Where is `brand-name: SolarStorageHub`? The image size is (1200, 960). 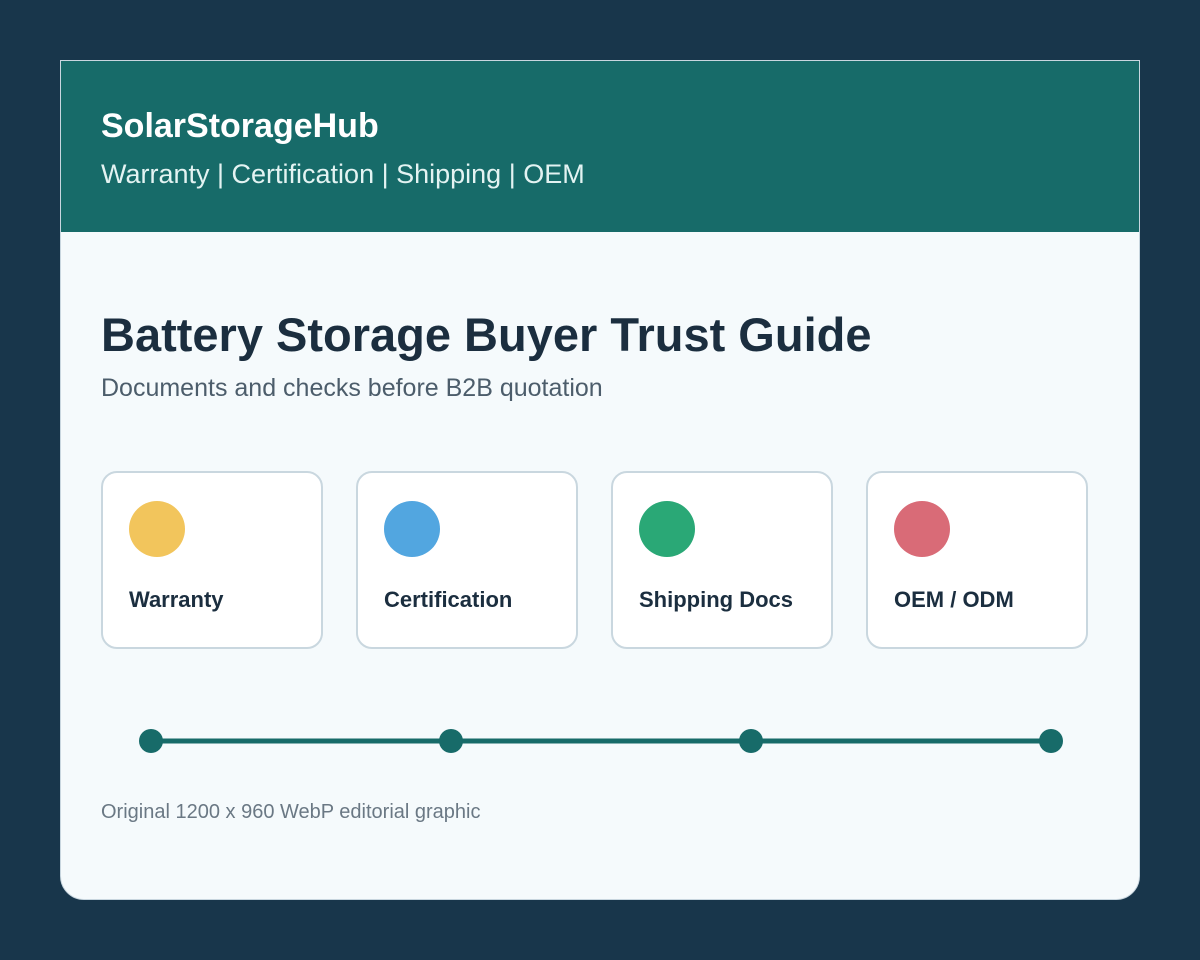 brand-name: SolarStorageHub is located at coordinates (240, 126).